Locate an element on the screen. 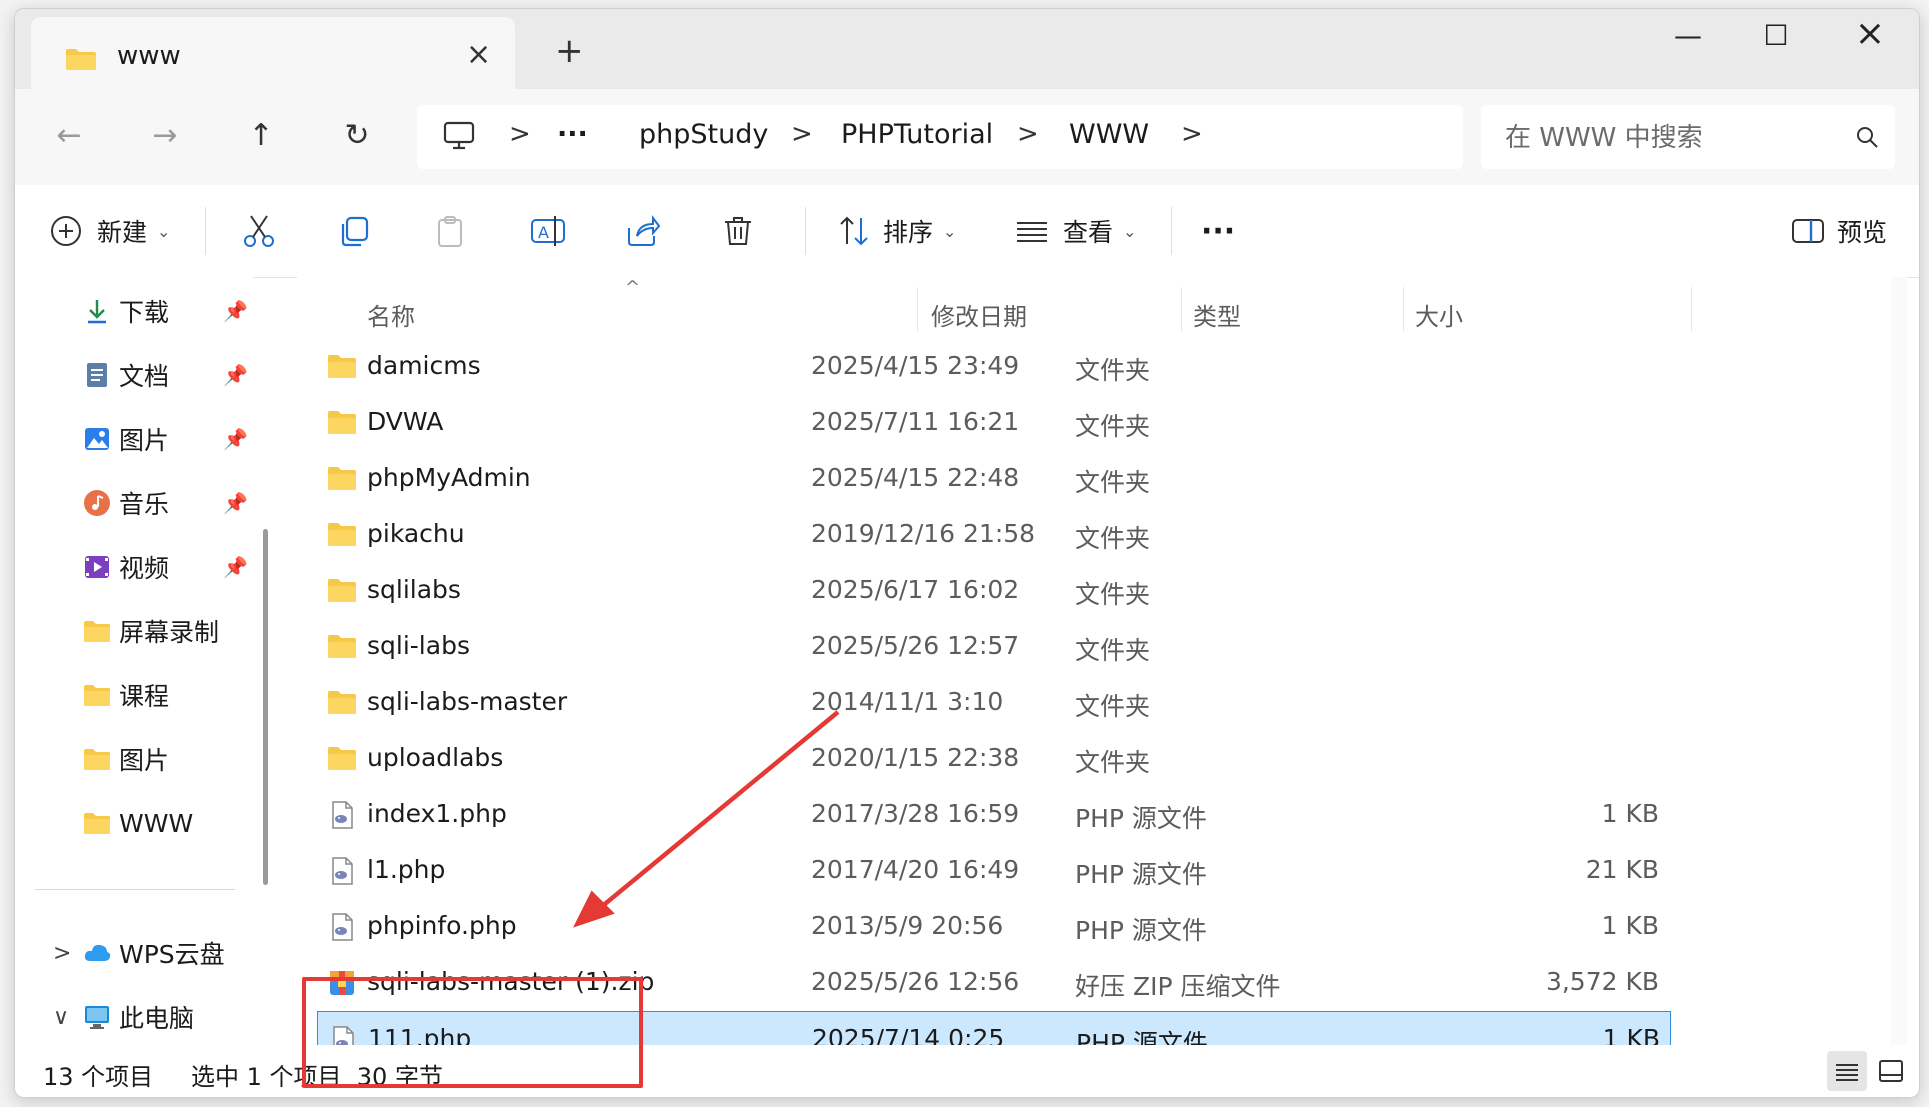  chevron-down-icon: ∨ is located at coordinates (61, 1017).